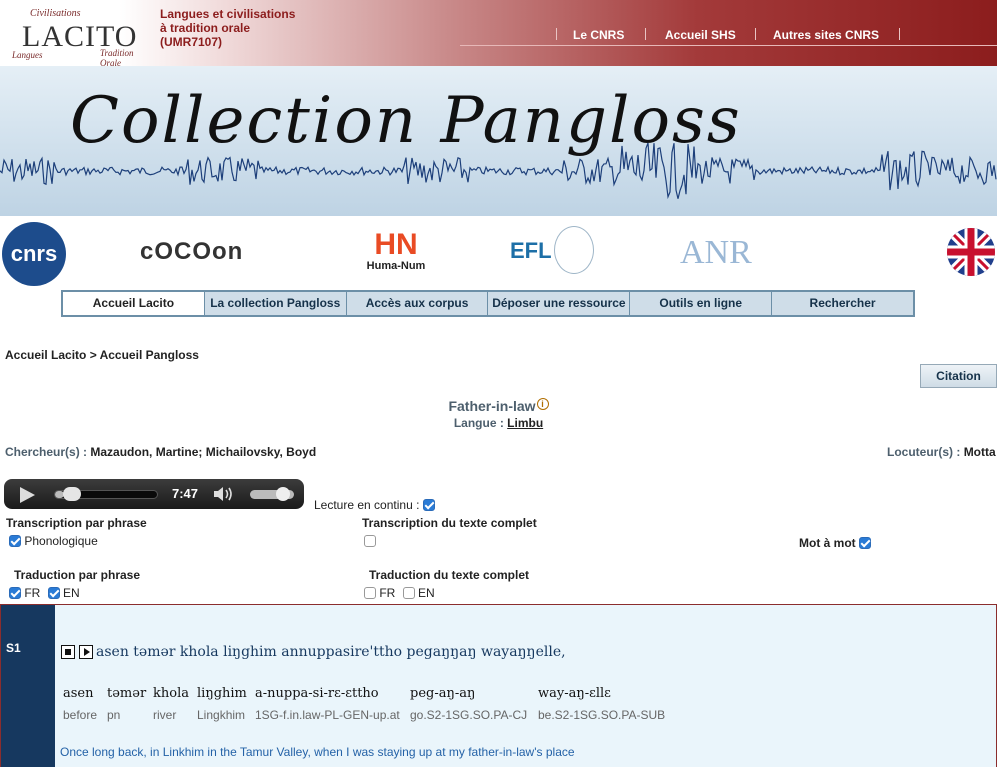  I want to click on transcription-full-checkbox, so click(370, 541).